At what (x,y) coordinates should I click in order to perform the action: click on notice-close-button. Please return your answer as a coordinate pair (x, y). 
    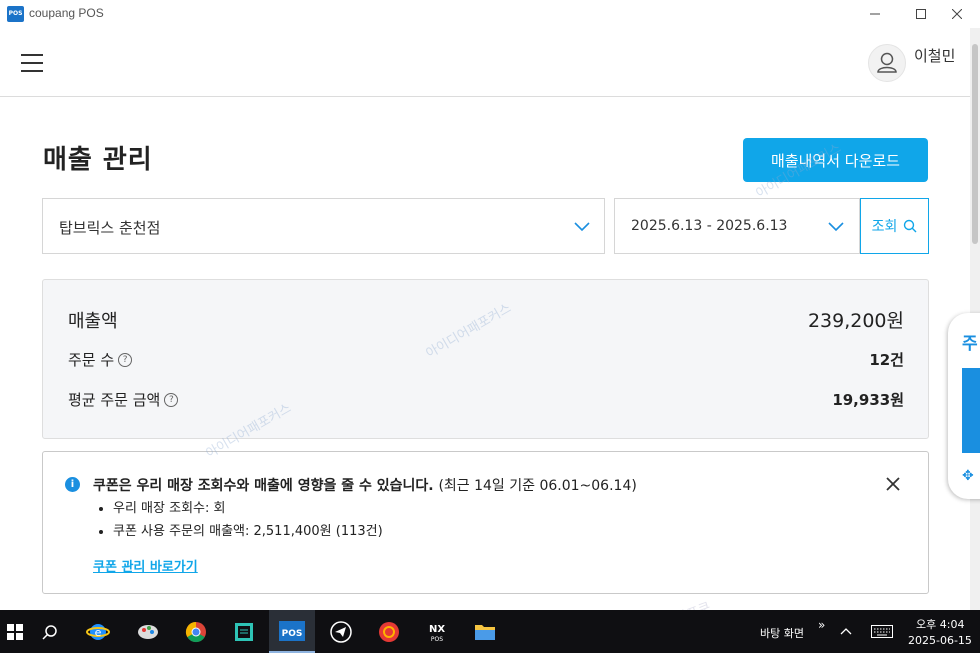
    Looking at the image, I should click on (893, 484).